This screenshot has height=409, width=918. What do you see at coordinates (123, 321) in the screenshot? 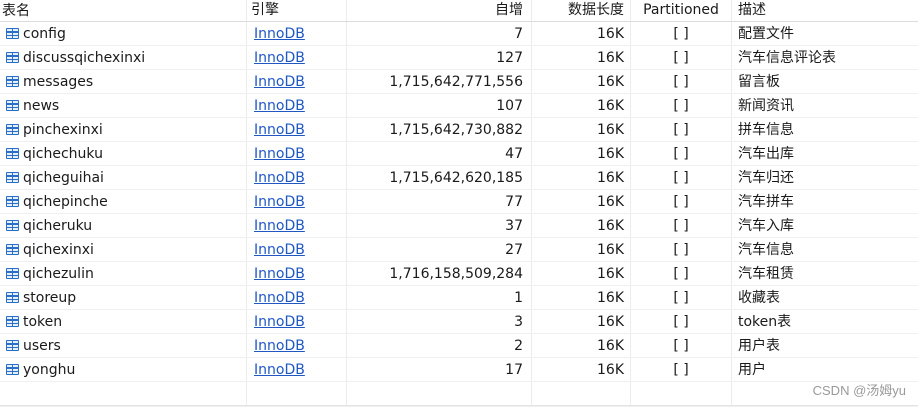
I see `cell-table-name: token` at bounding box center [123, 321].